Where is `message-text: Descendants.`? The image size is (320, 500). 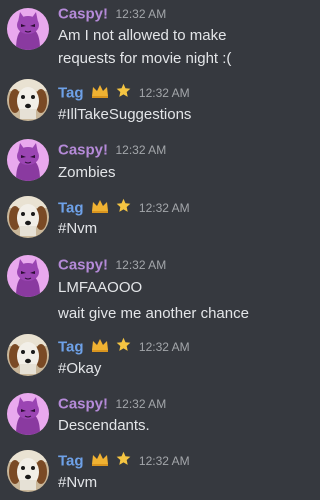
message-text: Descendants. is located at coordinates (104, 425).